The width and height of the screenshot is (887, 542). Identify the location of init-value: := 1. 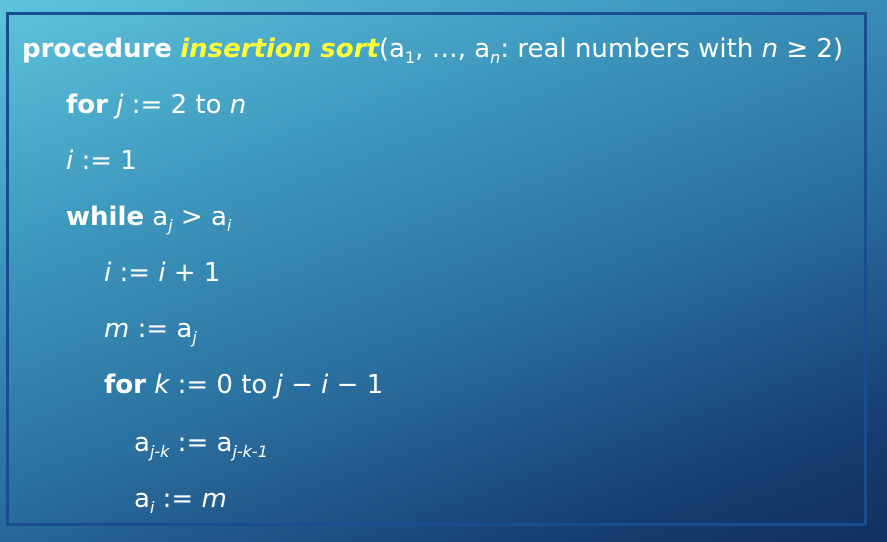
(105, 161).